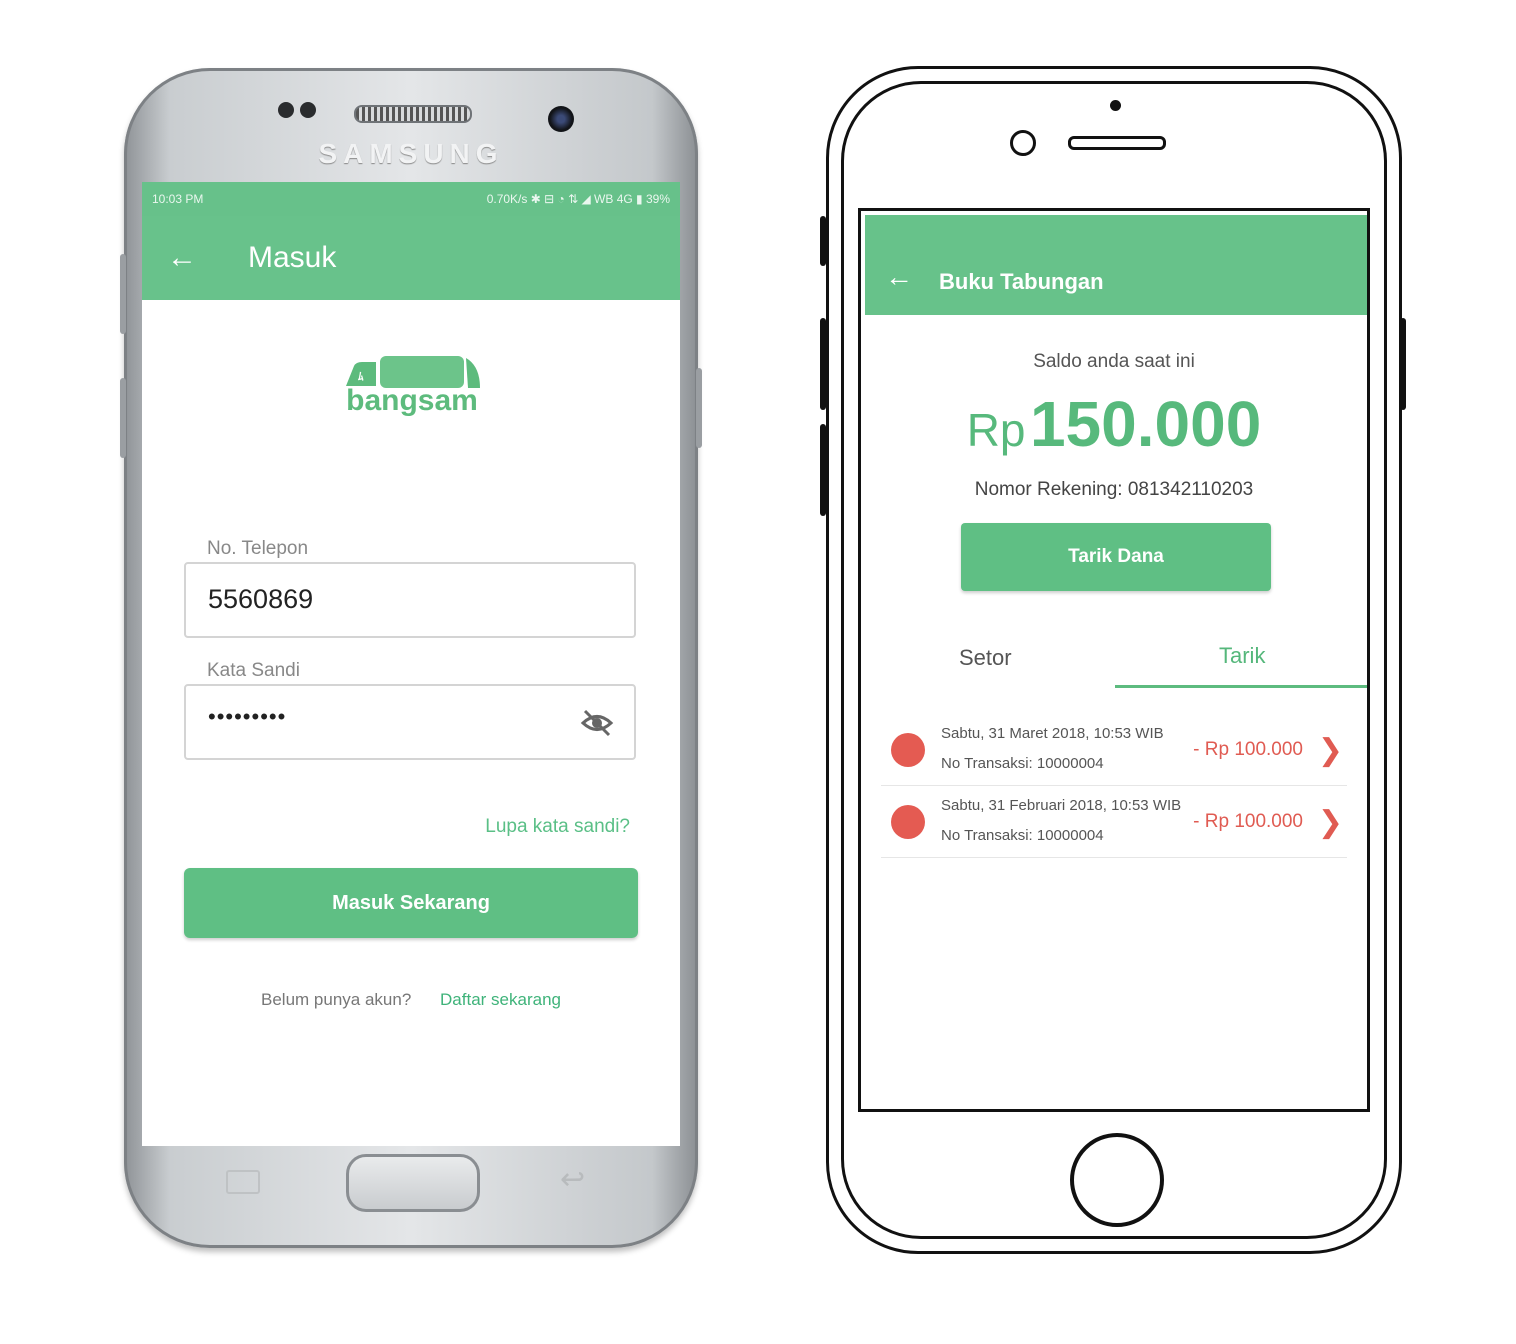 The image size is (1516, 1344). Describe the element at coordinates (1021, 281) in the screenshot. I see `page-title: Buku Tabungan` at that location.